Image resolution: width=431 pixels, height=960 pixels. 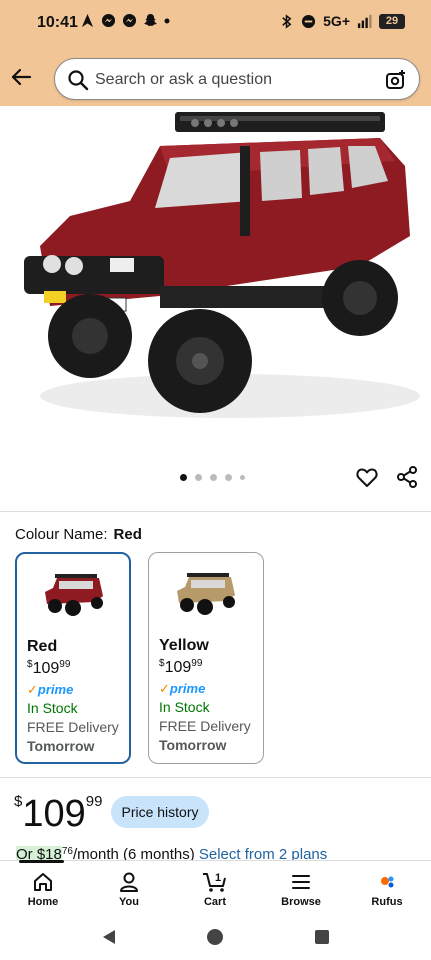 I want to click on status-right-icons: 5G+ 29, so click(x=342, y=21).